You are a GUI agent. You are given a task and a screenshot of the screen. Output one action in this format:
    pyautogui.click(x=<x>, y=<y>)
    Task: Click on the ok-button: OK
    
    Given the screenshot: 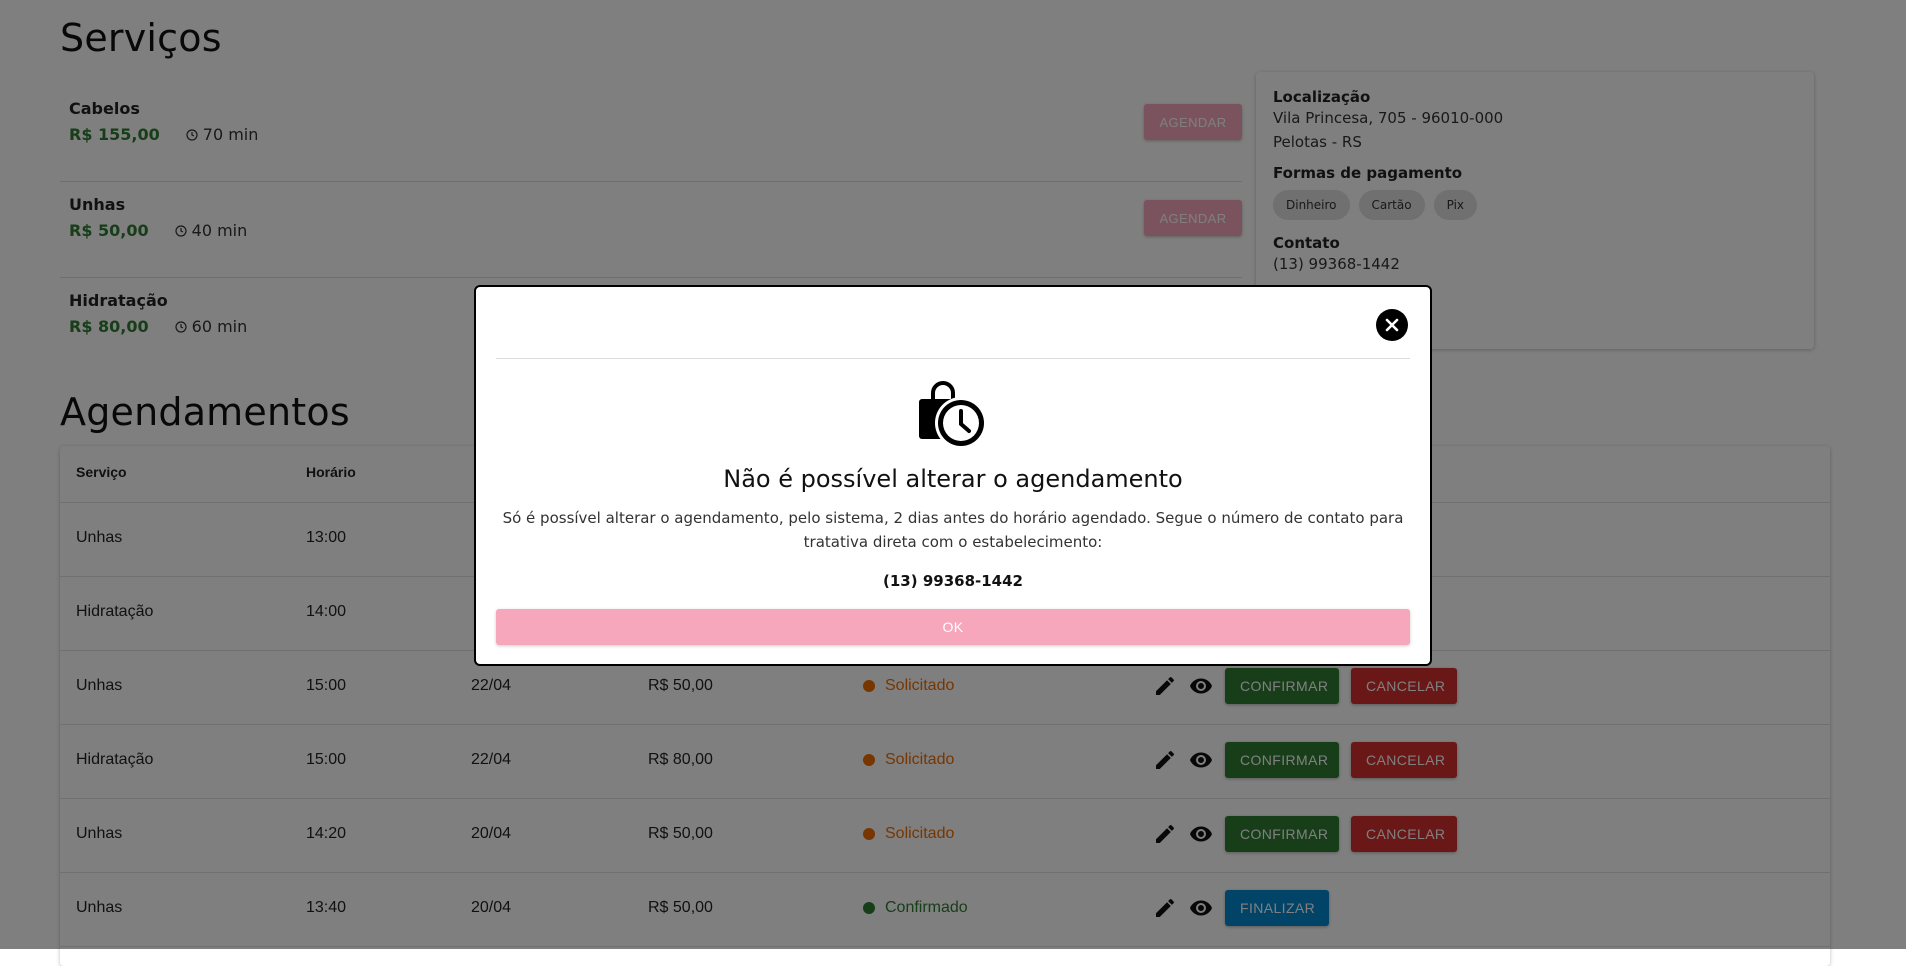 What is the action you would take?
    pyautogui.click(x=953, y=627)
    